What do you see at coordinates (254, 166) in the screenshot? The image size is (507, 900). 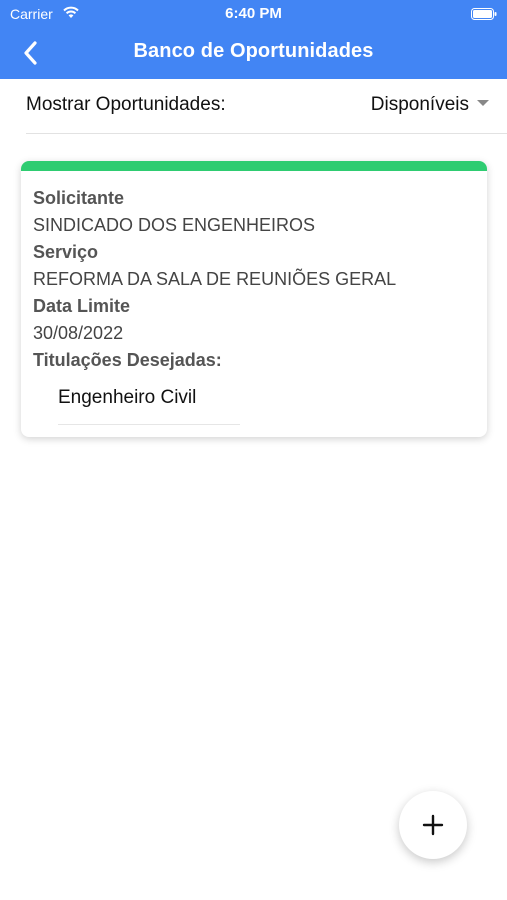 I see `card-status-accent` at bounding box center [254, 166].